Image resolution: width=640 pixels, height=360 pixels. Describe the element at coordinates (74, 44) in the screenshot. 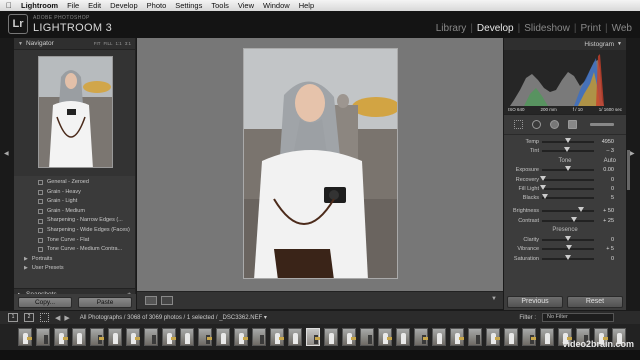

I see `navigator-header: ▼ Navigator FIT FILL 1:1 3:1` at that location.